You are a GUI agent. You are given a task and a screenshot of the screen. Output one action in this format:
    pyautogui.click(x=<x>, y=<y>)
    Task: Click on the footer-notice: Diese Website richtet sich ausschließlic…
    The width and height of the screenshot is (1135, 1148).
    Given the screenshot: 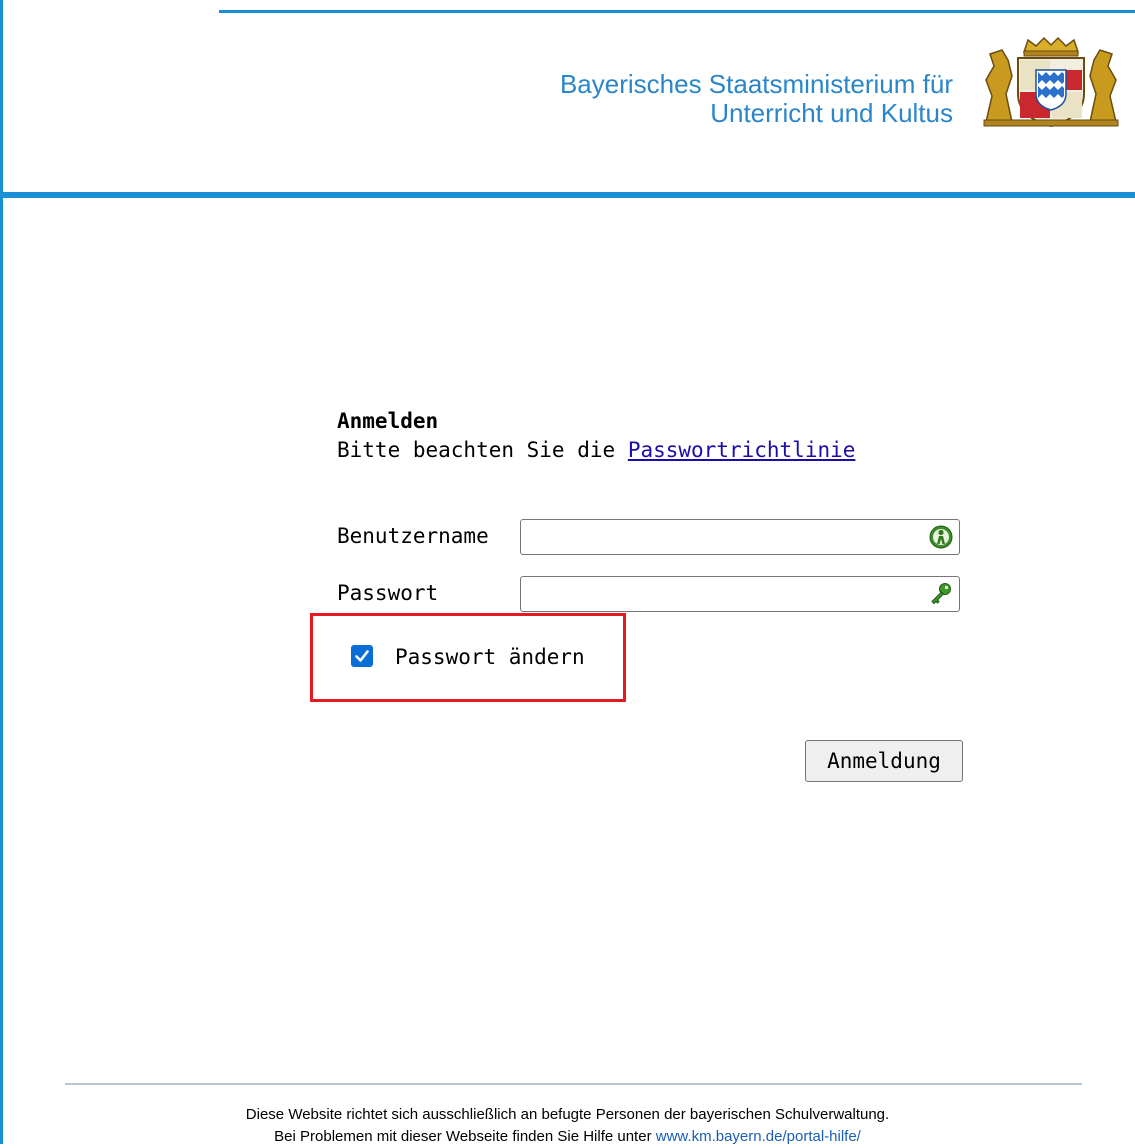 What is the action you would take?
    pyautogui.click(x=567, y=1114)
    